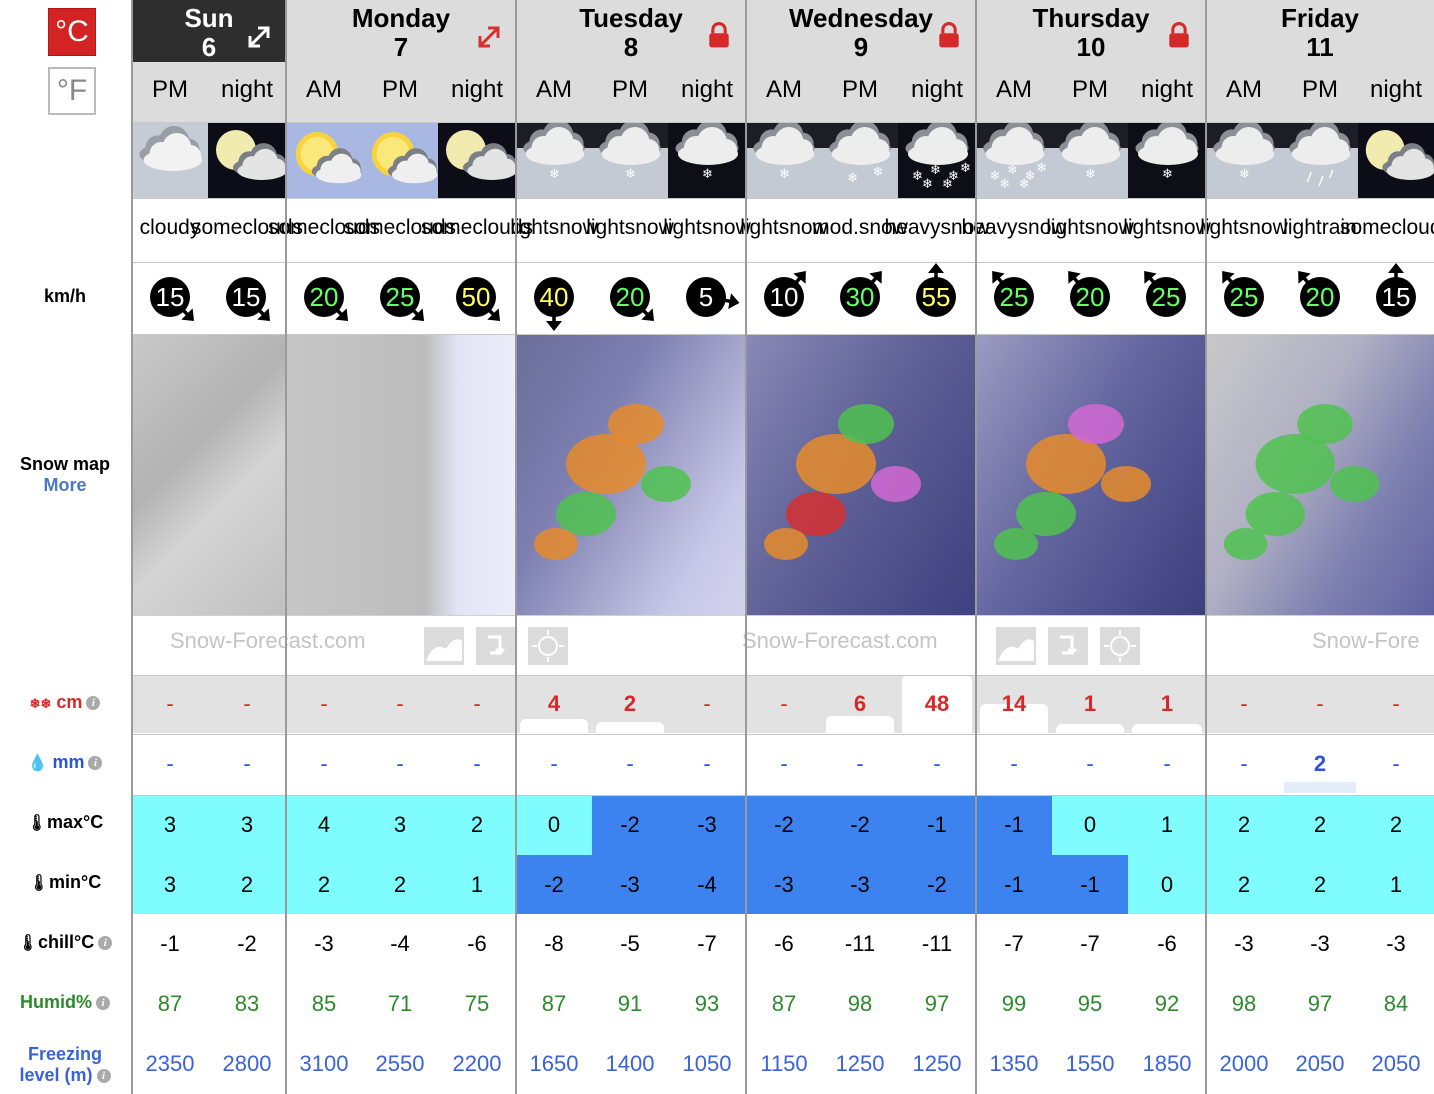  What do you see at coordinates (444, 646) in the screenshot?
I see `snow-drift-icon` at bounding box center [444, 646].